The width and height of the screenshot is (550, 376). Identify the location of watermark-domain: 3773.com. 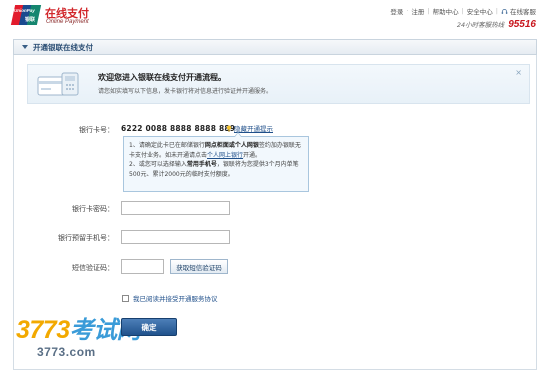
(66, 352).